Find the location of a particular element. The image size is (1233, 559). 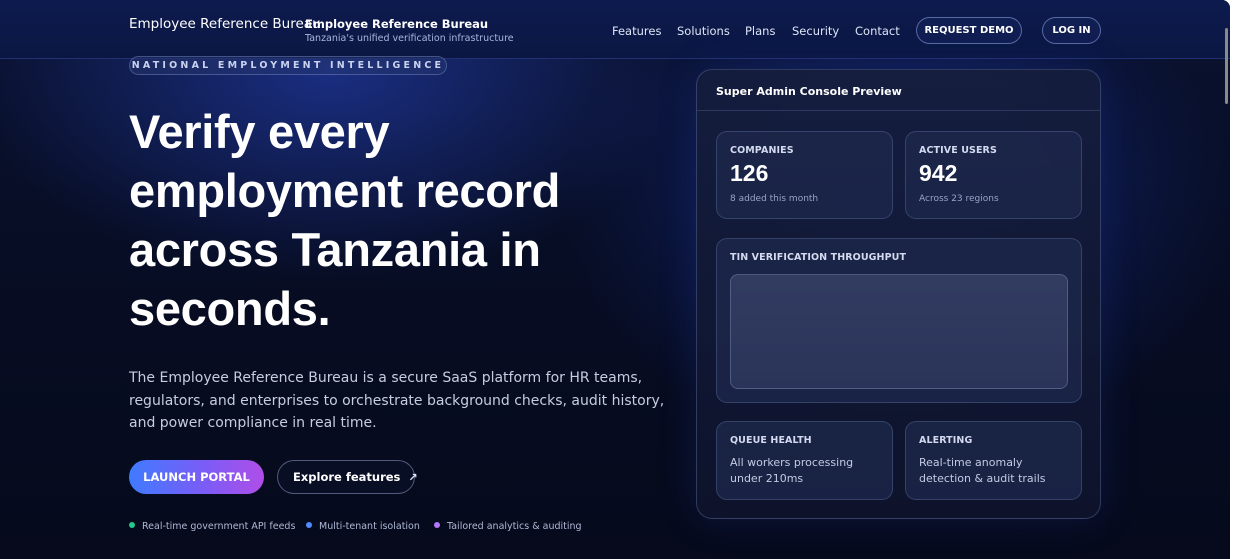

active-users-sub: Across 23 regions is located at coordinates (959, 199).